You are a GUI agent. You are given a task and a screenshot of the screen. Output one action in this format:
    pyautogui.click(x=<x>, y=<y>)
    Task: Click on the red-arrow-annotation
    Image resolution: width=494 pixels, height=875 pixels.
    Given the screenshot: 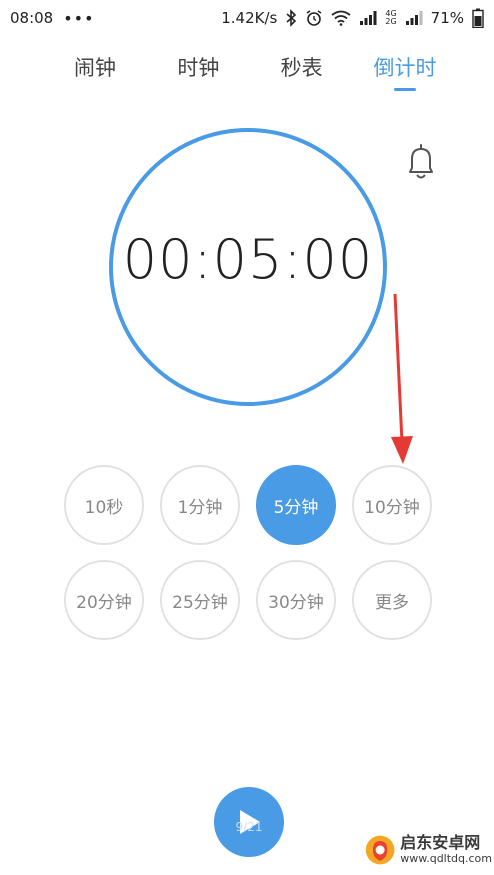 What is the action you would take?
    pyautogui.click(x=402, y=378)
    